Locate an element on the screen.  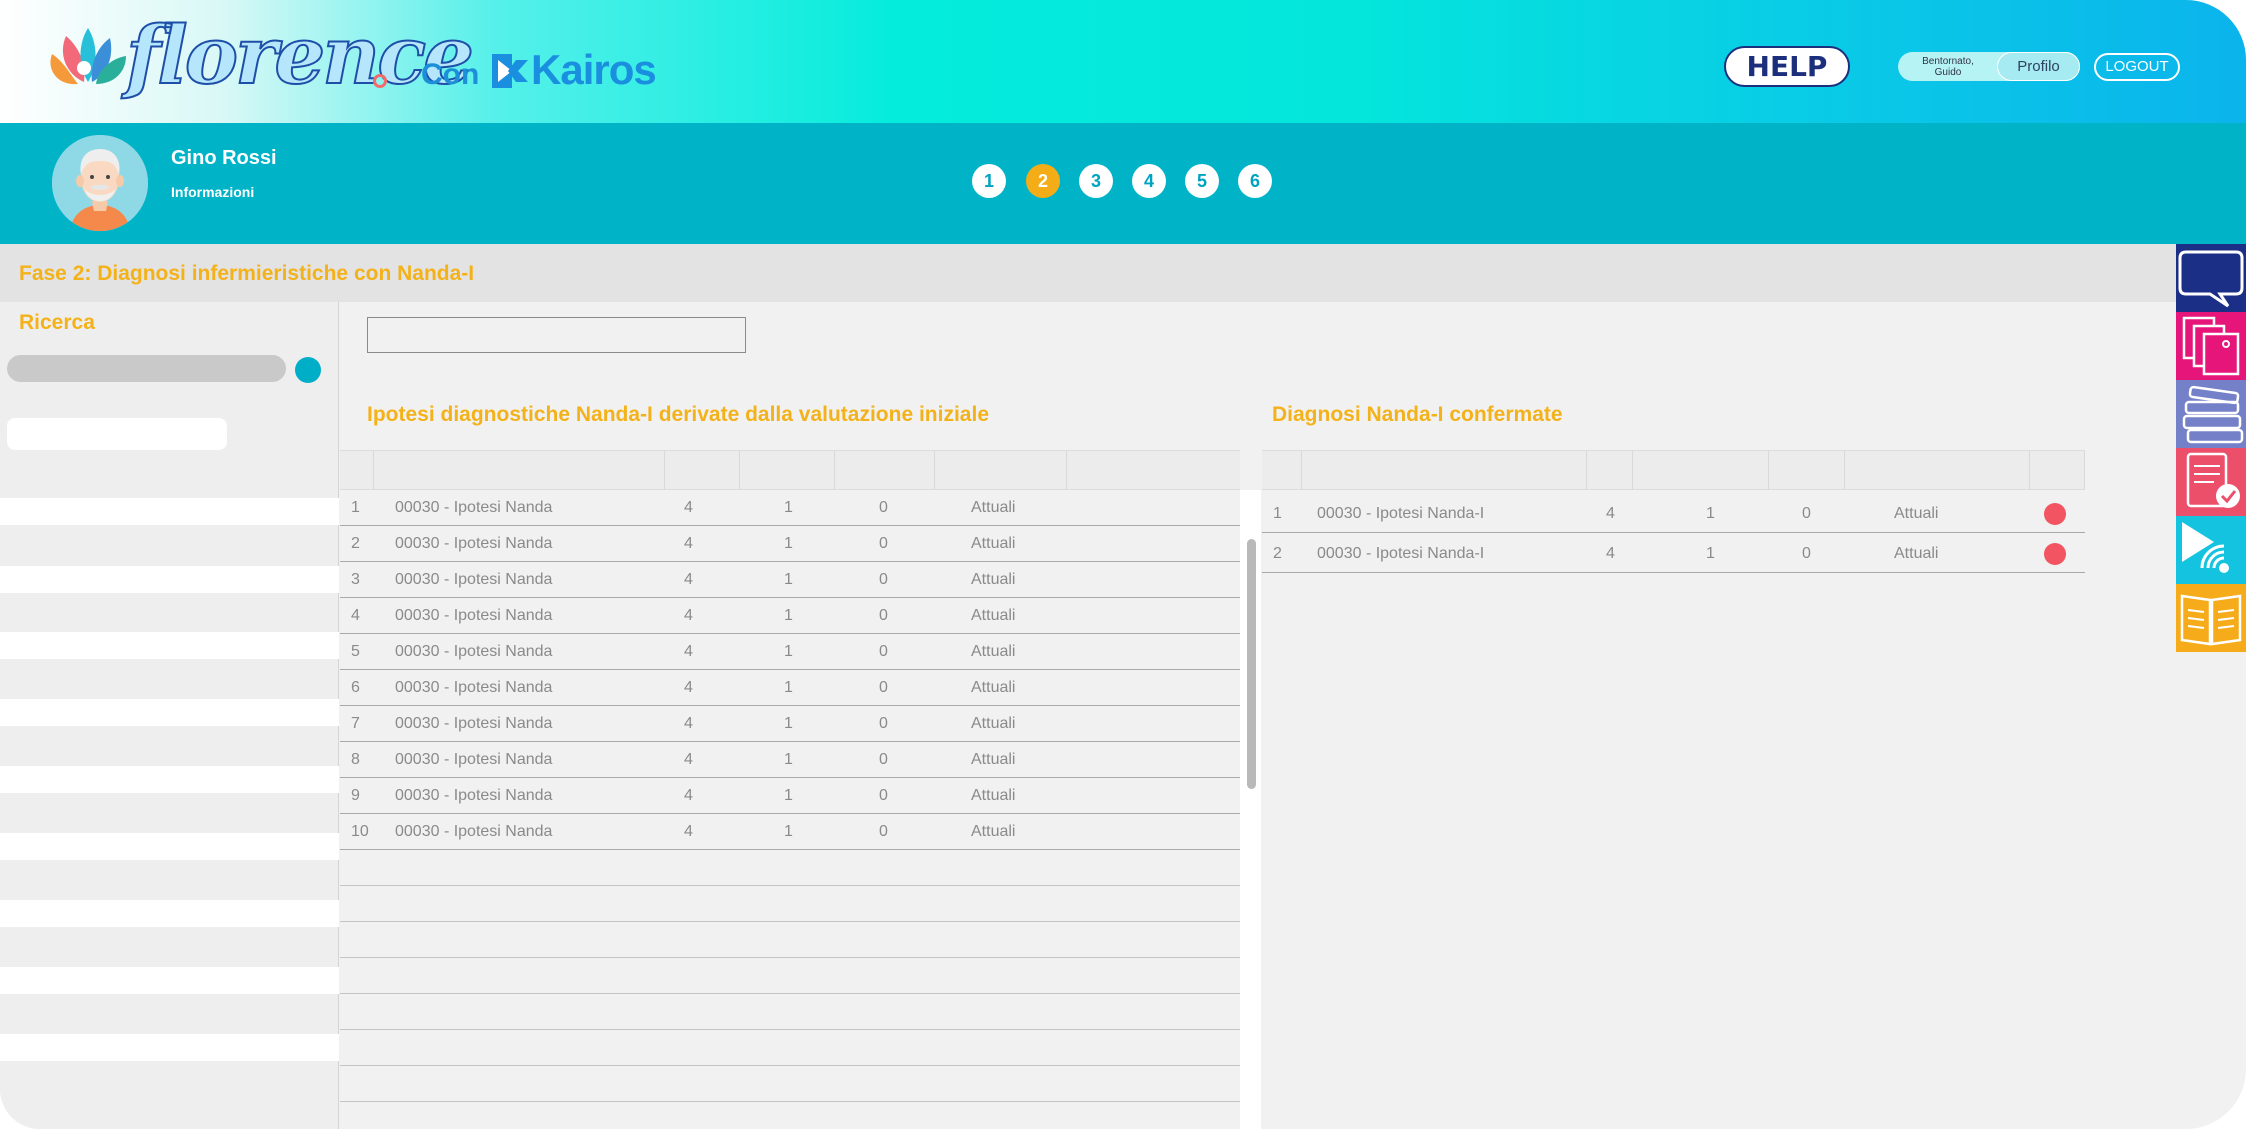
row-number: 9 is located at coordinates (355, 795).